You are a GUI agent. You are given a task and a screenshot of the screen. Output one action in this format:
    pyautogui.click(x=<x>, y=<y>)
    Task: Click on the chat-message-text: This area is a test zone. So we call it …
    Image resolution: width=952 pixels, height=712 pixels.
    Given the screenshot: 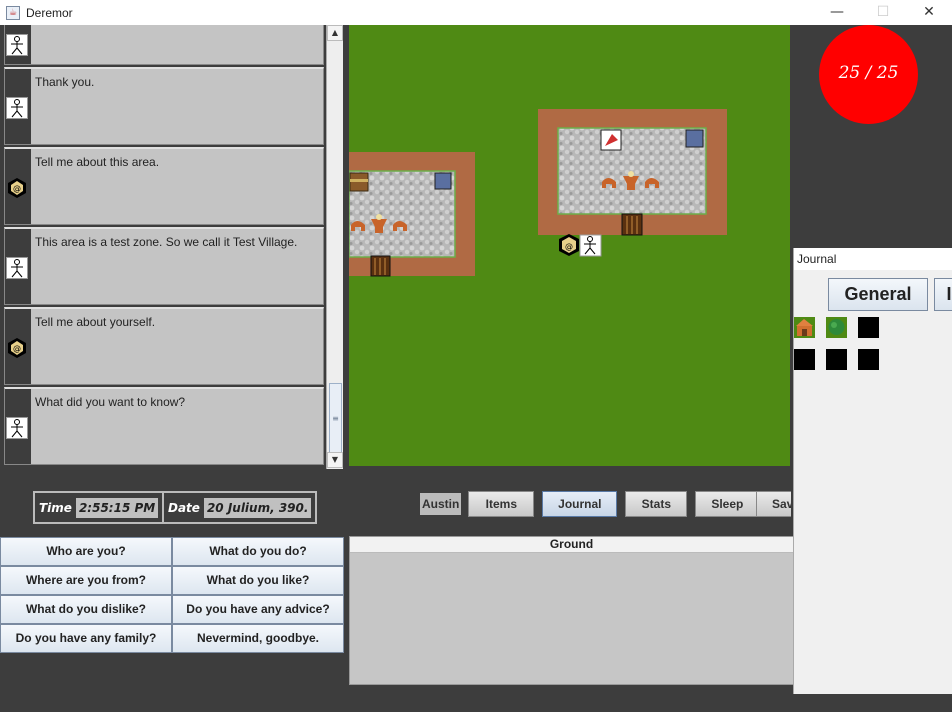 What is the action you would take?
    pyautogui.click(x=166, y=242)
    